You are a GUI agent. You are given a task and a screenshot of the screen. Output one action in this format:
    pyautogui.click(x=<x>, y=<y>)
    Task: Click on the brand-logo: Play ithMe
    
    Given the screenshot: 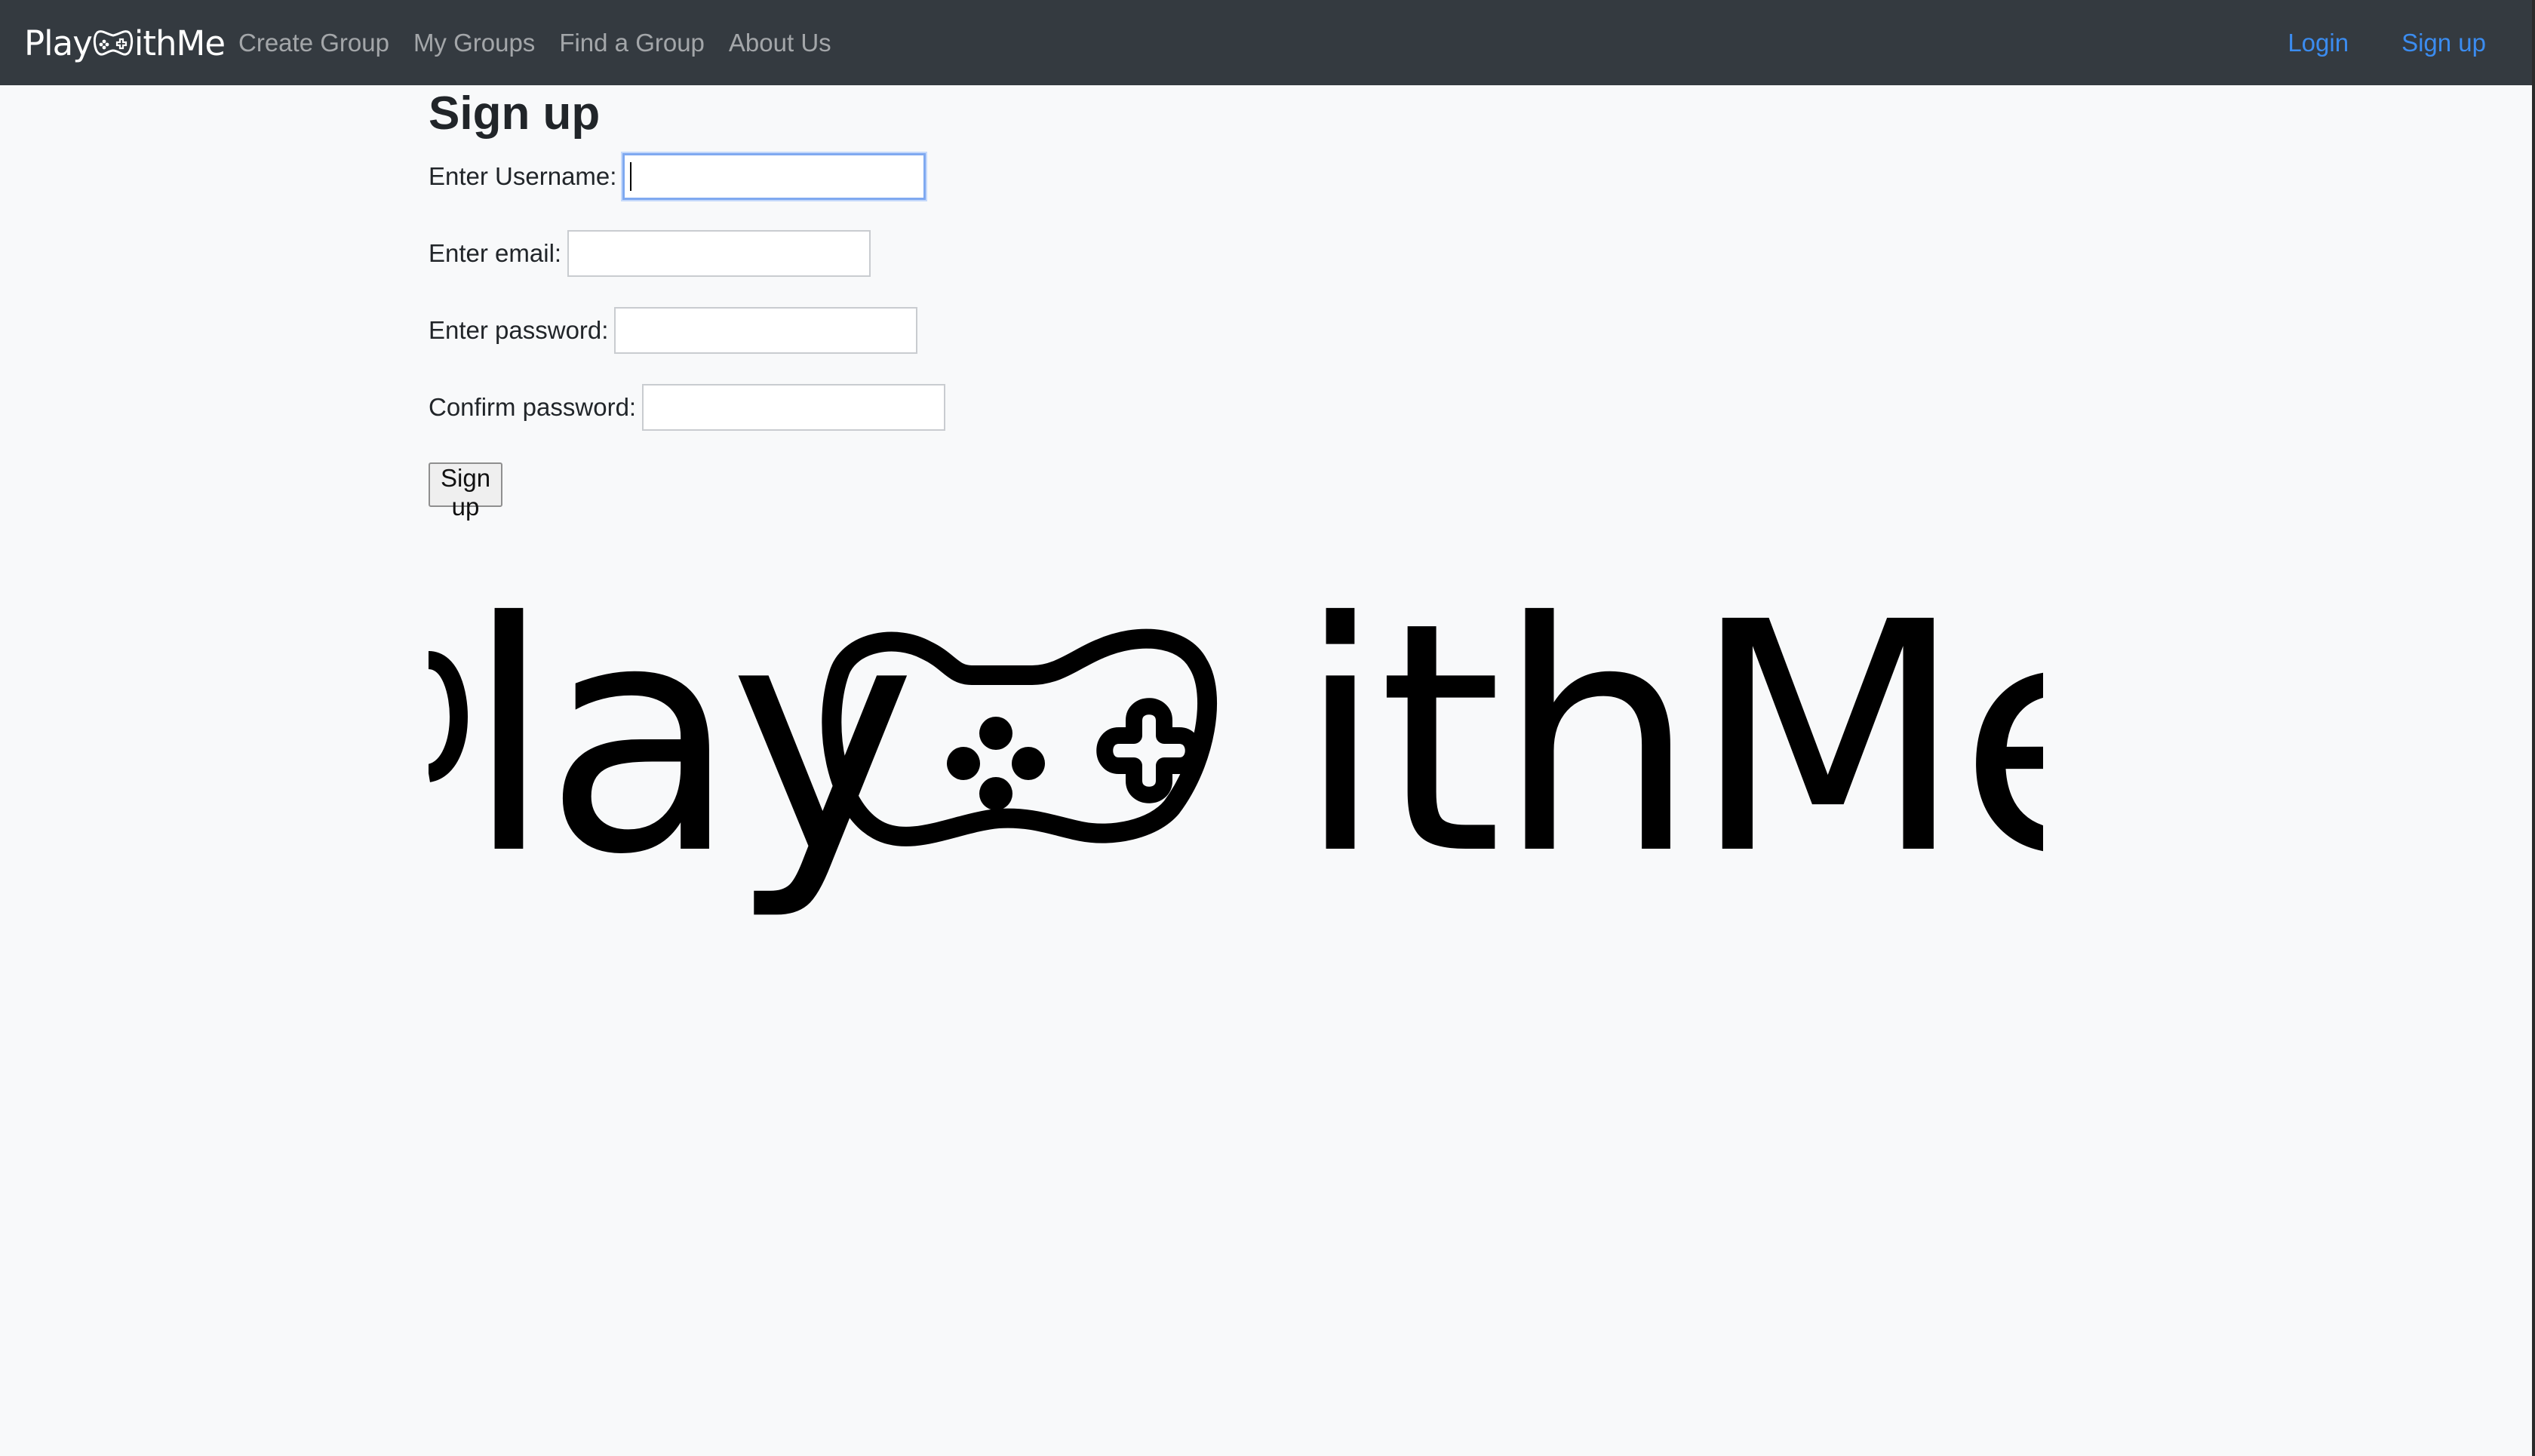 What is the action you would take?
    pyautogui.click(x=125, y=43)
    